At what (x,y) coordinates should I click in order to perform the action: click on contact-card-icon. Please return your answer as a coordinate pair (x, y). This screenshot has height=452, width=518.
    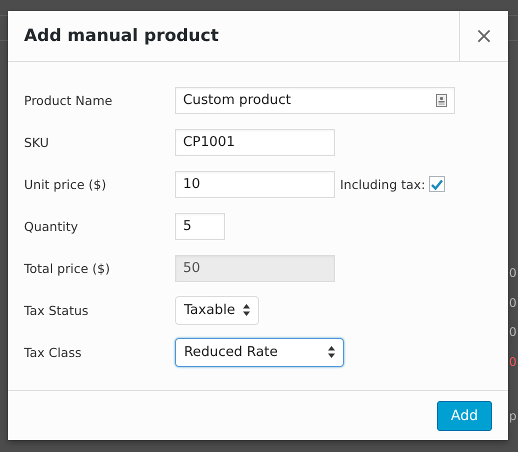
    Looking at the image, I should click on (441, 100).